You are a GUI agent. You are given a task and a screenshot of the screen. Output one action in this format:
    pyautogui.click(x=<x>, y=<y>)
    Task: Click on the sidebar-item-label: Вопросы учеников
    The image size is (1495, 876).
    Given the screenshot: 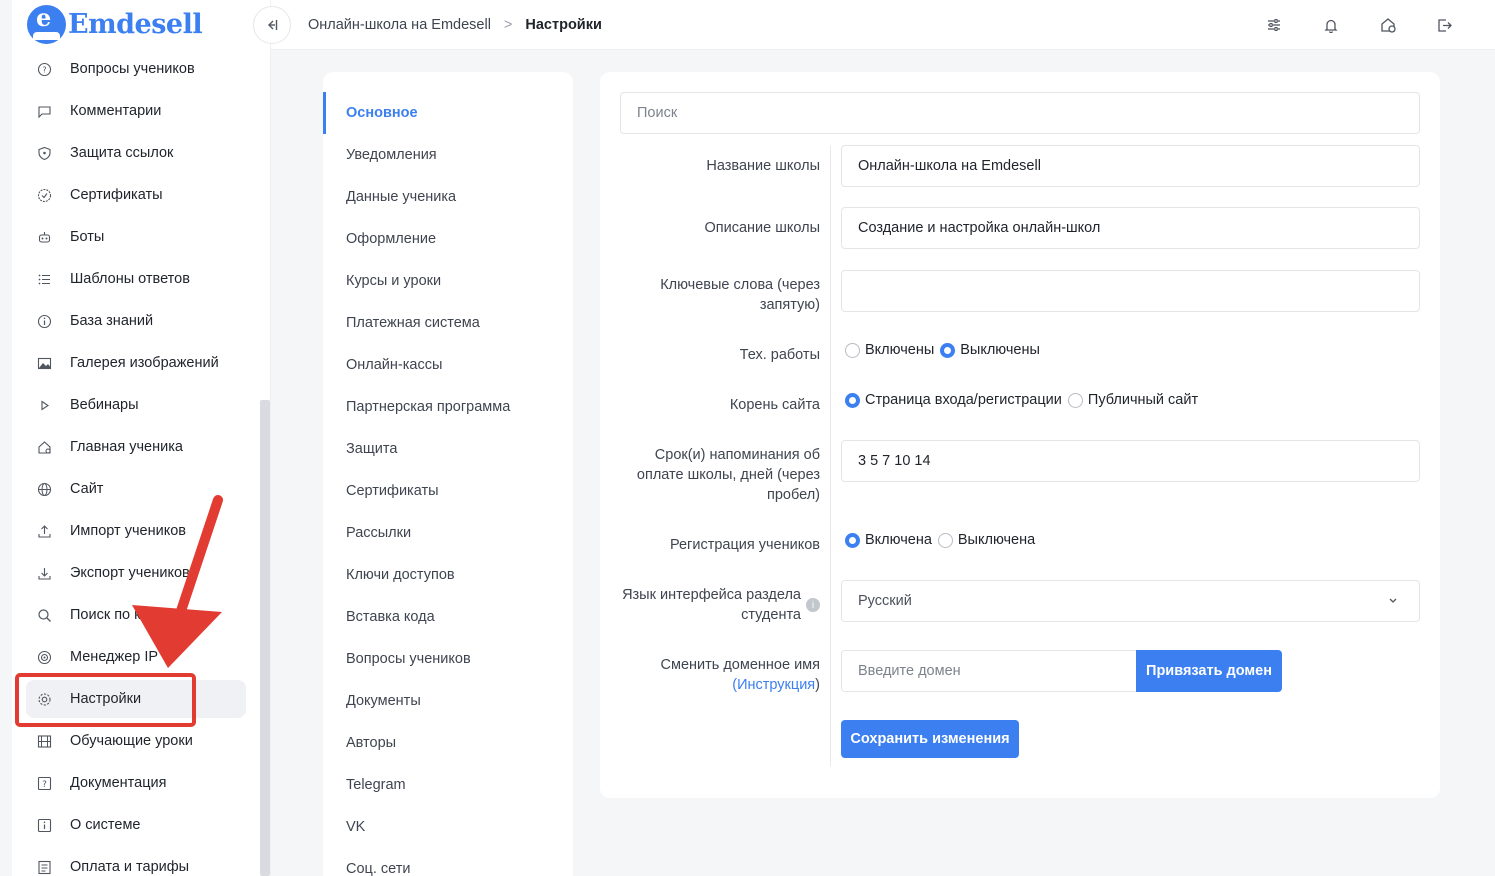 What is the action you would take?
    pyautogui.click(x=132, y=69)
    